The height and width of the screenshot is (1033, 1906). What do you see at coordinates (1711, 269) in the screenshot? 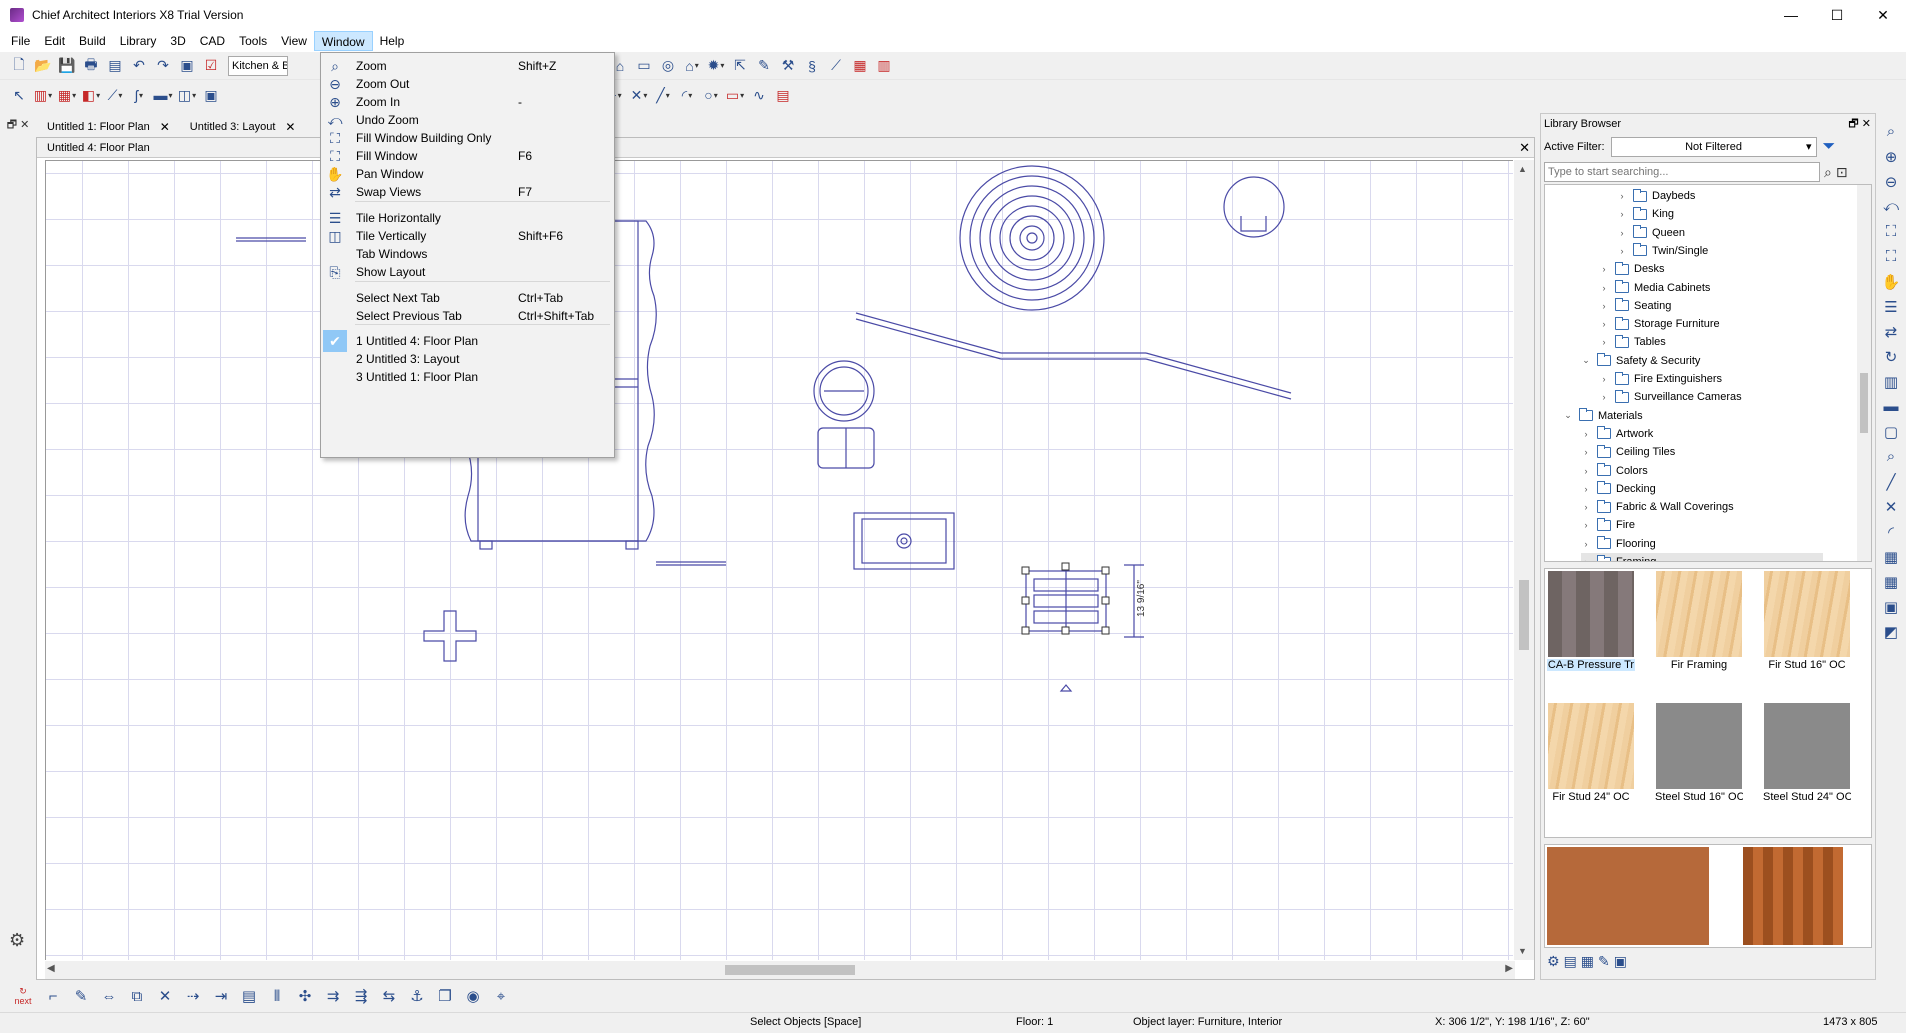
I see `tree-item: › Desks` at bounding box center [1711, 269].